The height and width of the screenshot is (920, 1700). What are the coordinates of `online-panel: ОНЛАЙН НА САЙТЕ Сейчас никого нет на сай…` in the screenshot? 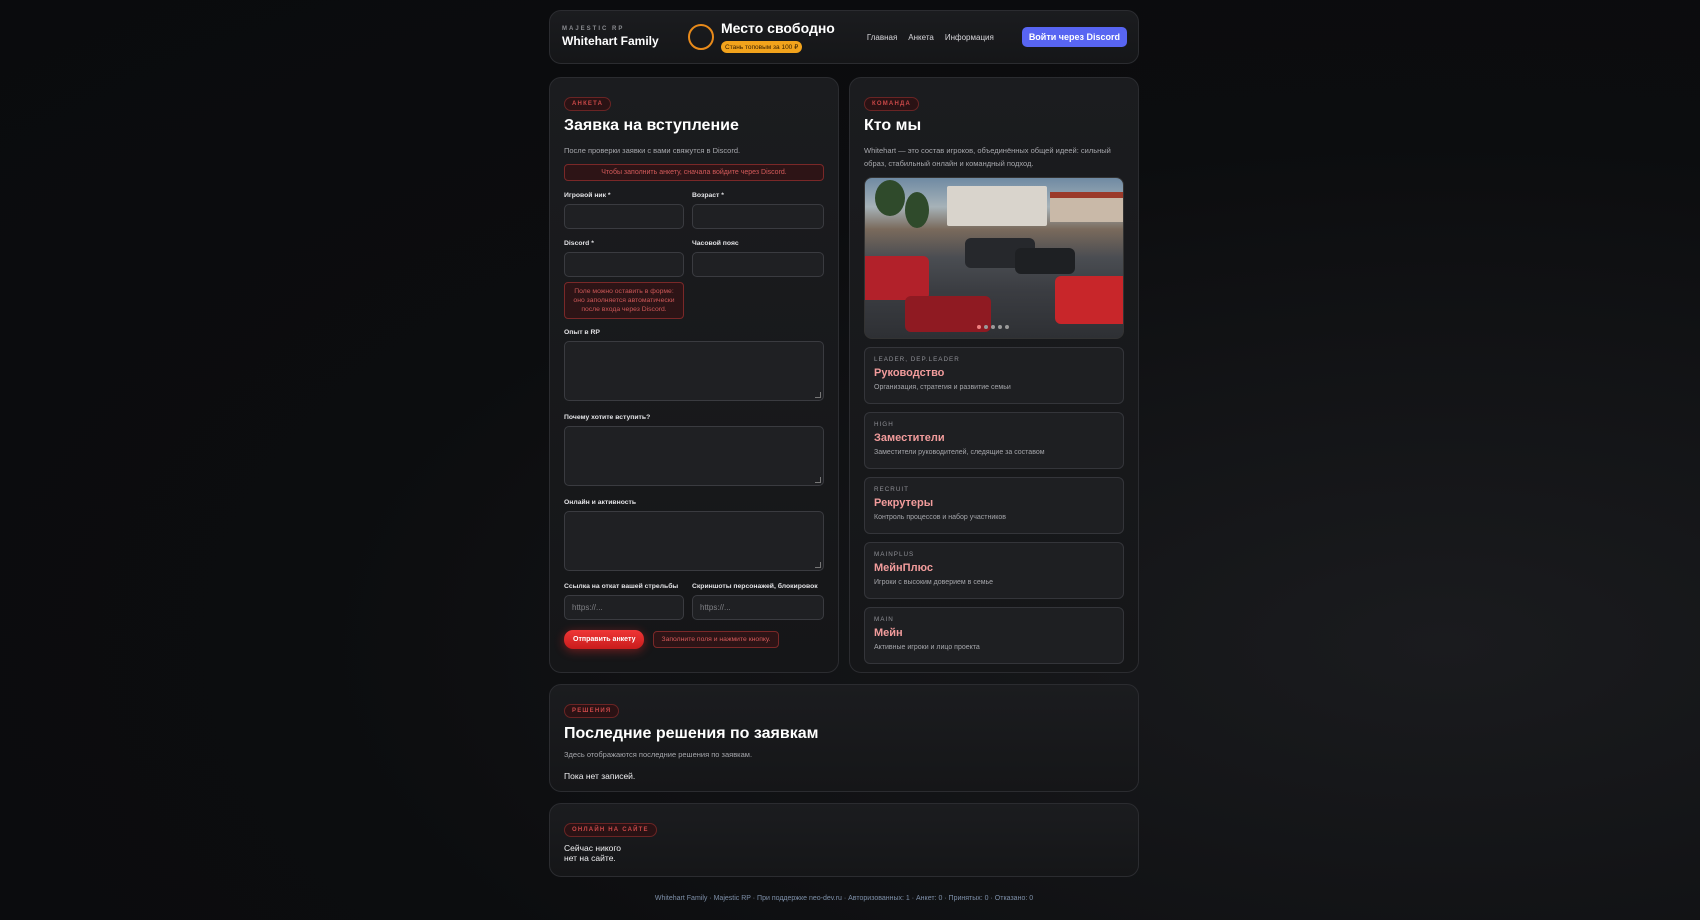 It's located at (844, 840).